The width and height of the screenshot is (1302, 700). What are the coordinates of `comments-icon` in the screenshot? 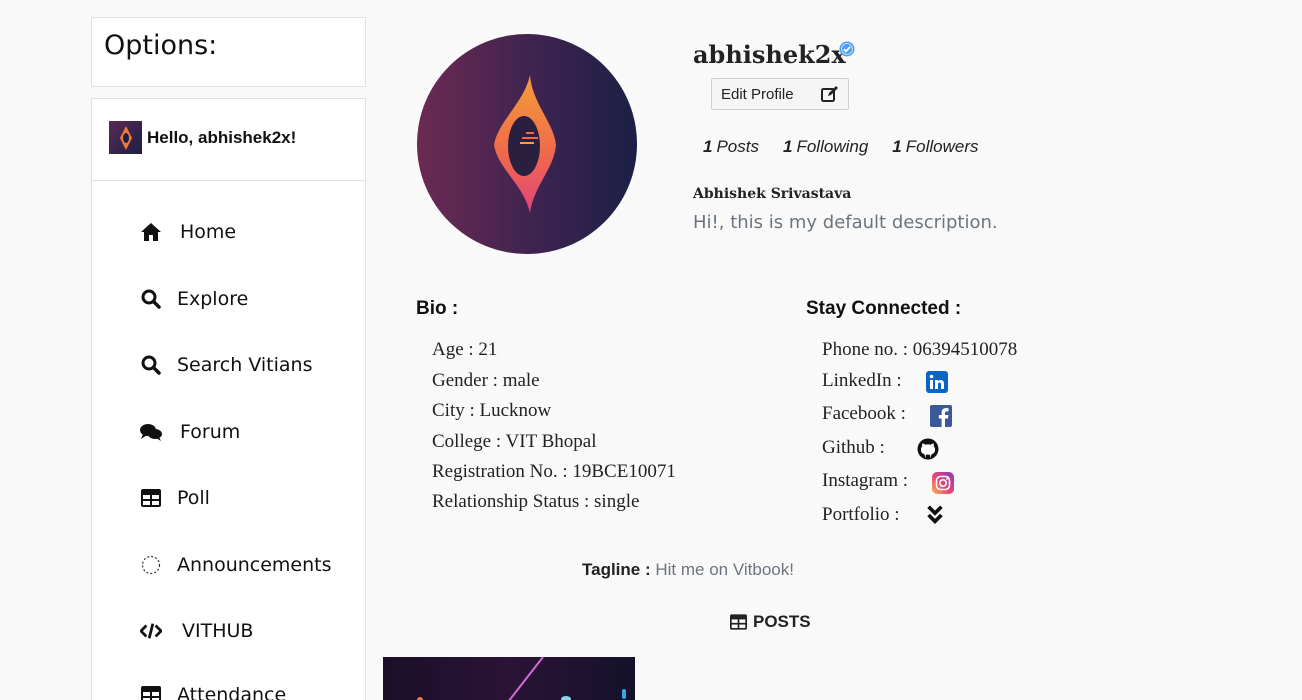 It's located at (151, 432).